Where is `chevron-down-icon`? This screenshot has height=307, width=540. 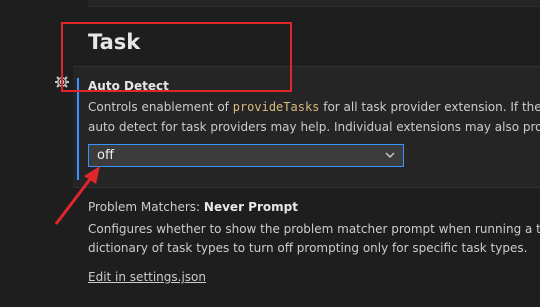
chevron-down-icon is located at coordinates (390, 155).